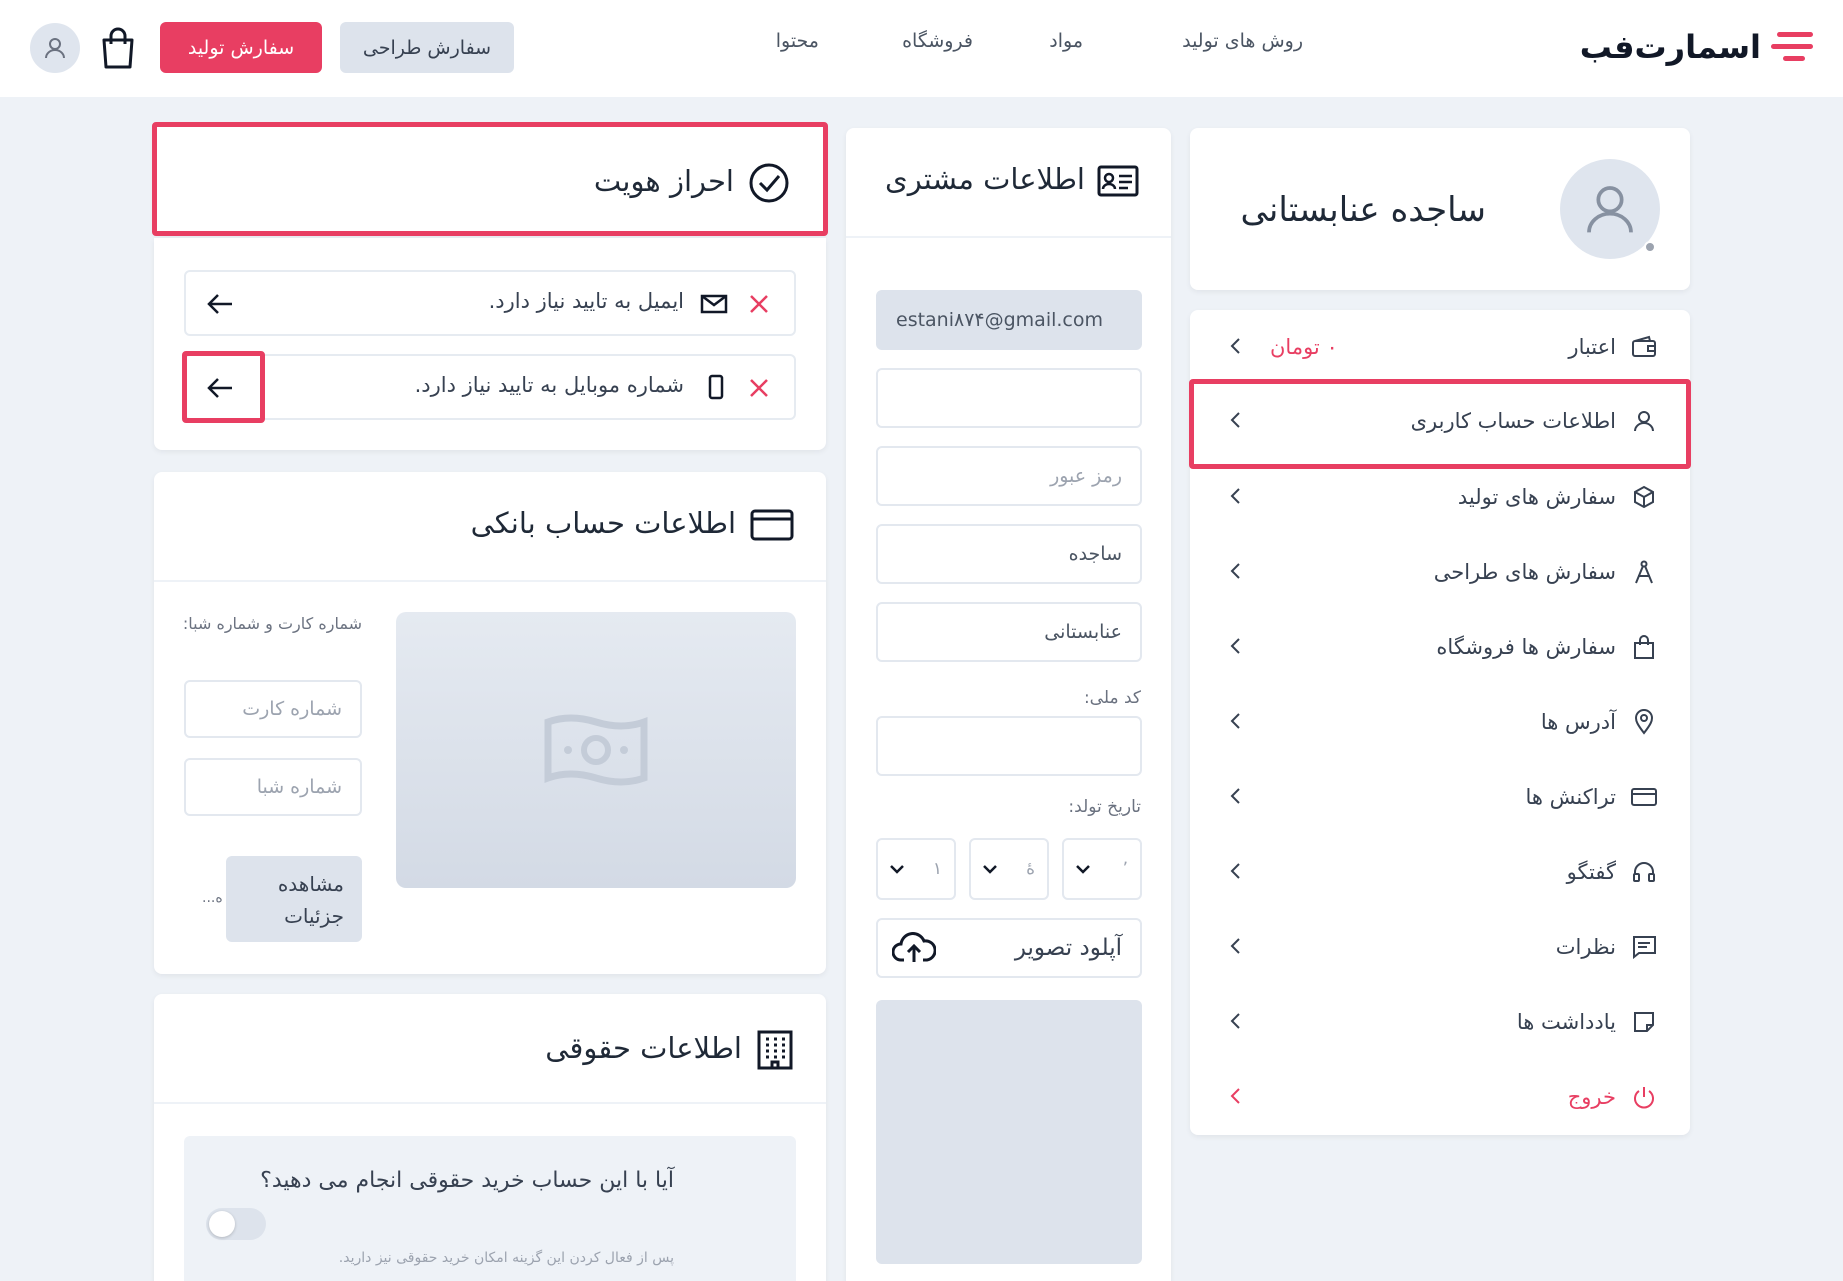 The image size is (1843, 1281). What do you see at coordinates (1009, 554) in the screenshot?
I see `first-name-field: ساجده` at bounding box center [1009, 554].